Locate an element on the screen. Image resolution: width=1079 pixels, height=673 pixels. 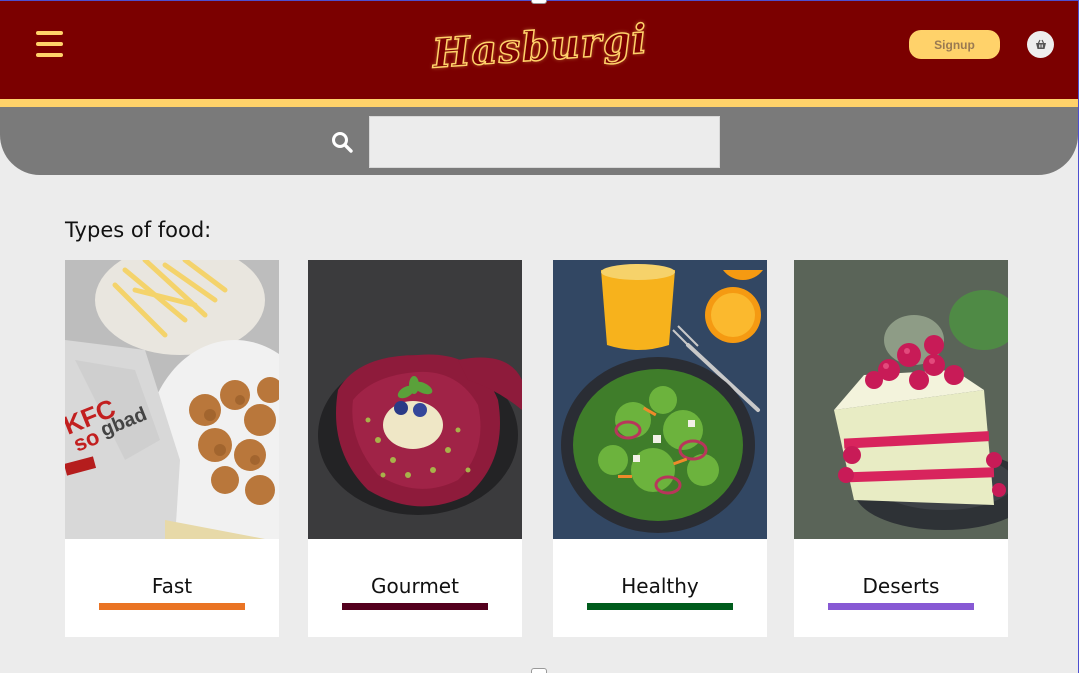
hamburger-menu-icon is located at coordinates (50, 44).